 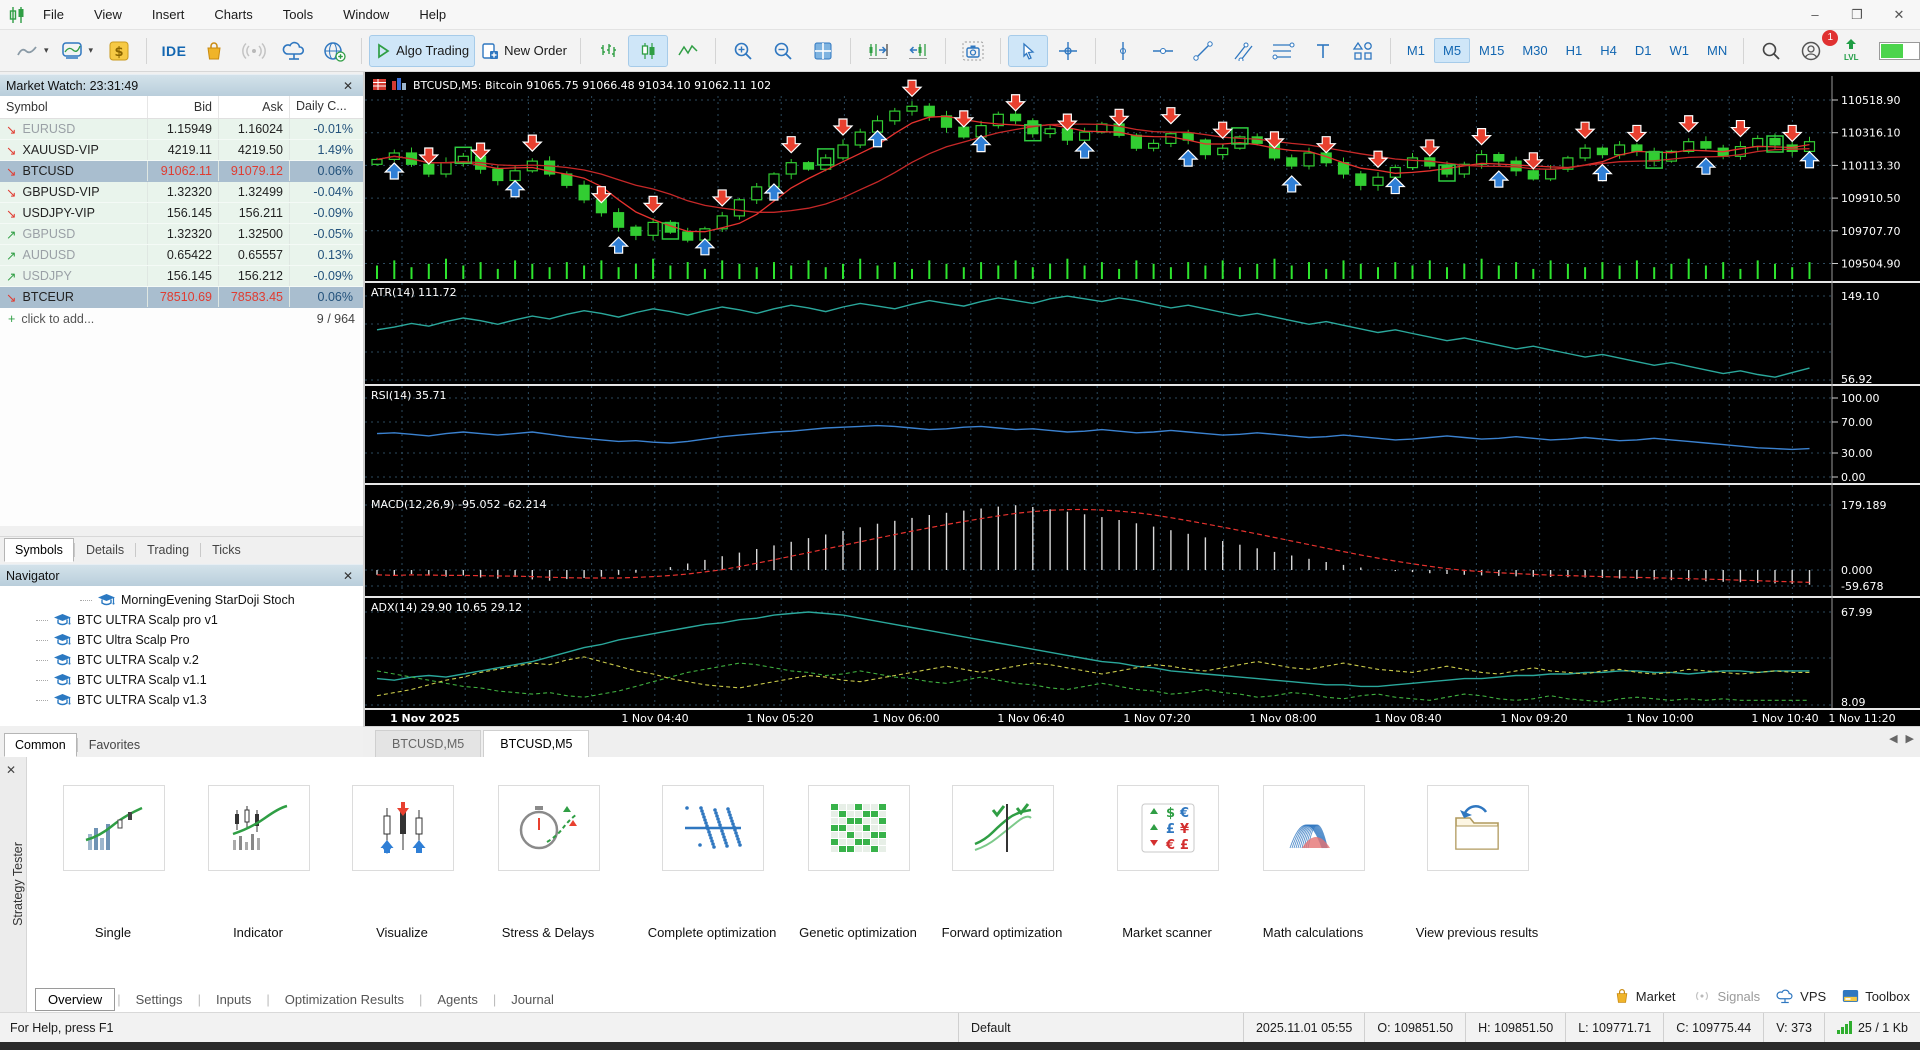 I want to click on table-row: ↘ EURUSD 1.15949 1.16024 -0.01%, so click(x=181, y=129).